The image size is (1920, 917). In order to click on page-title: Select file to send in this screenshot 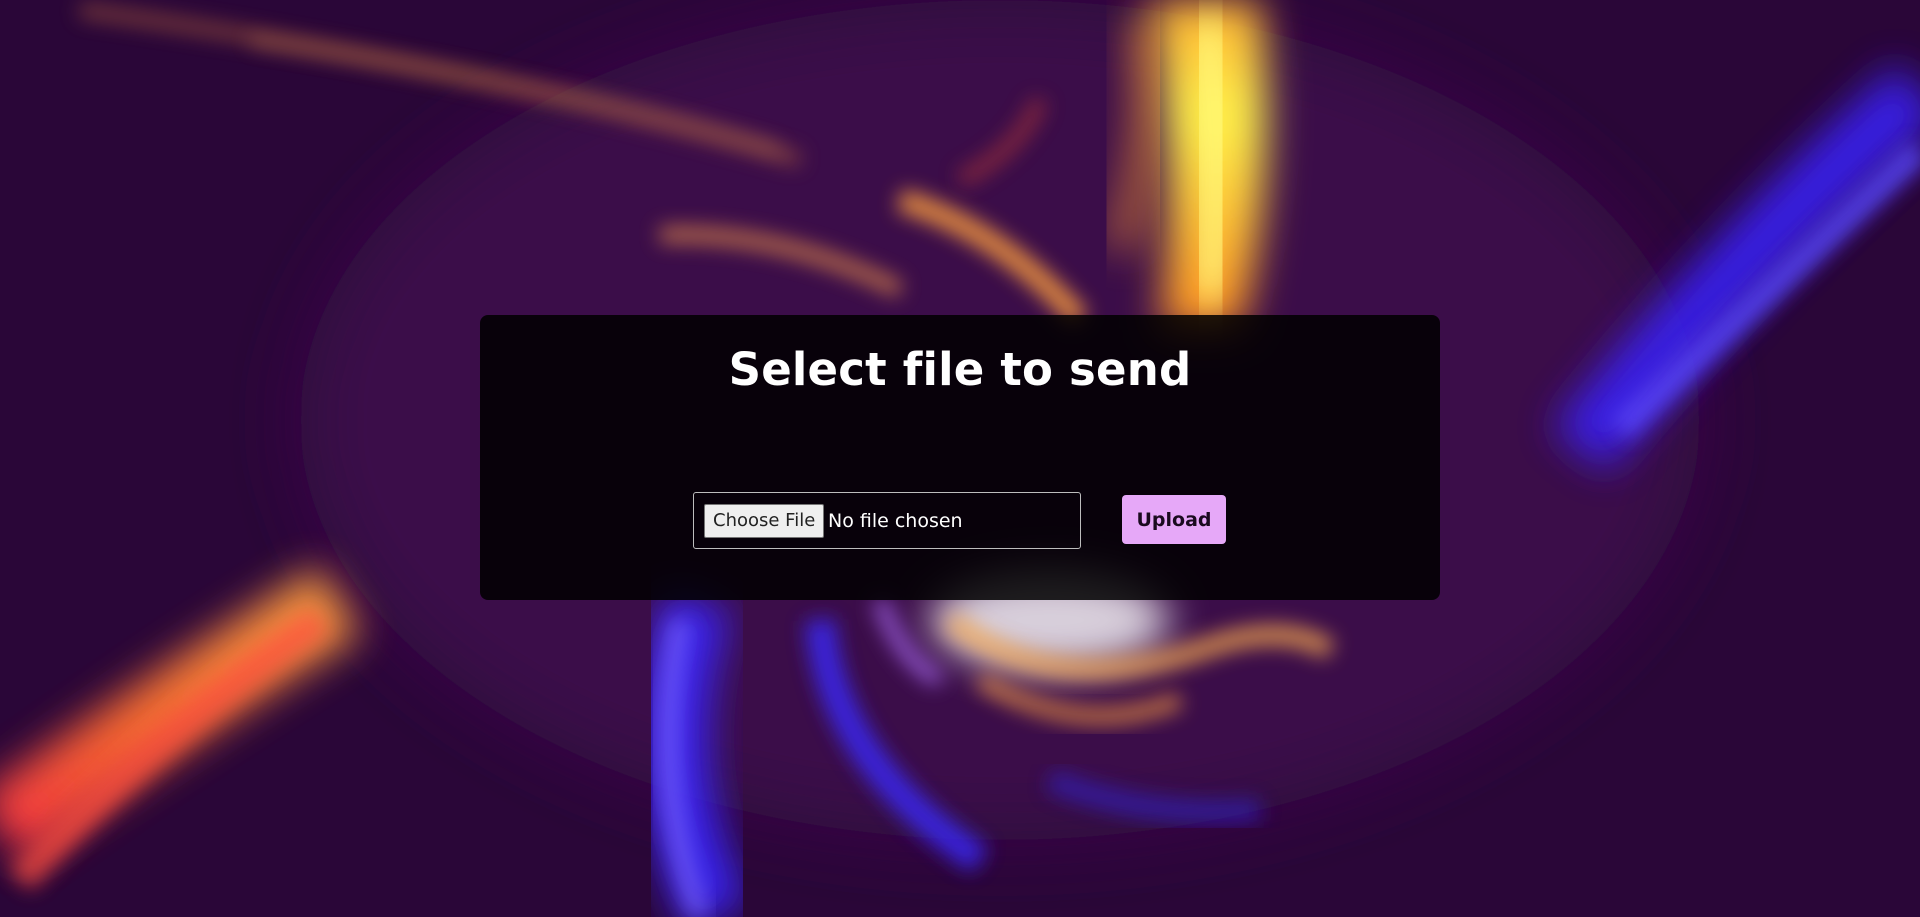, I will do `click(960, 369)`.